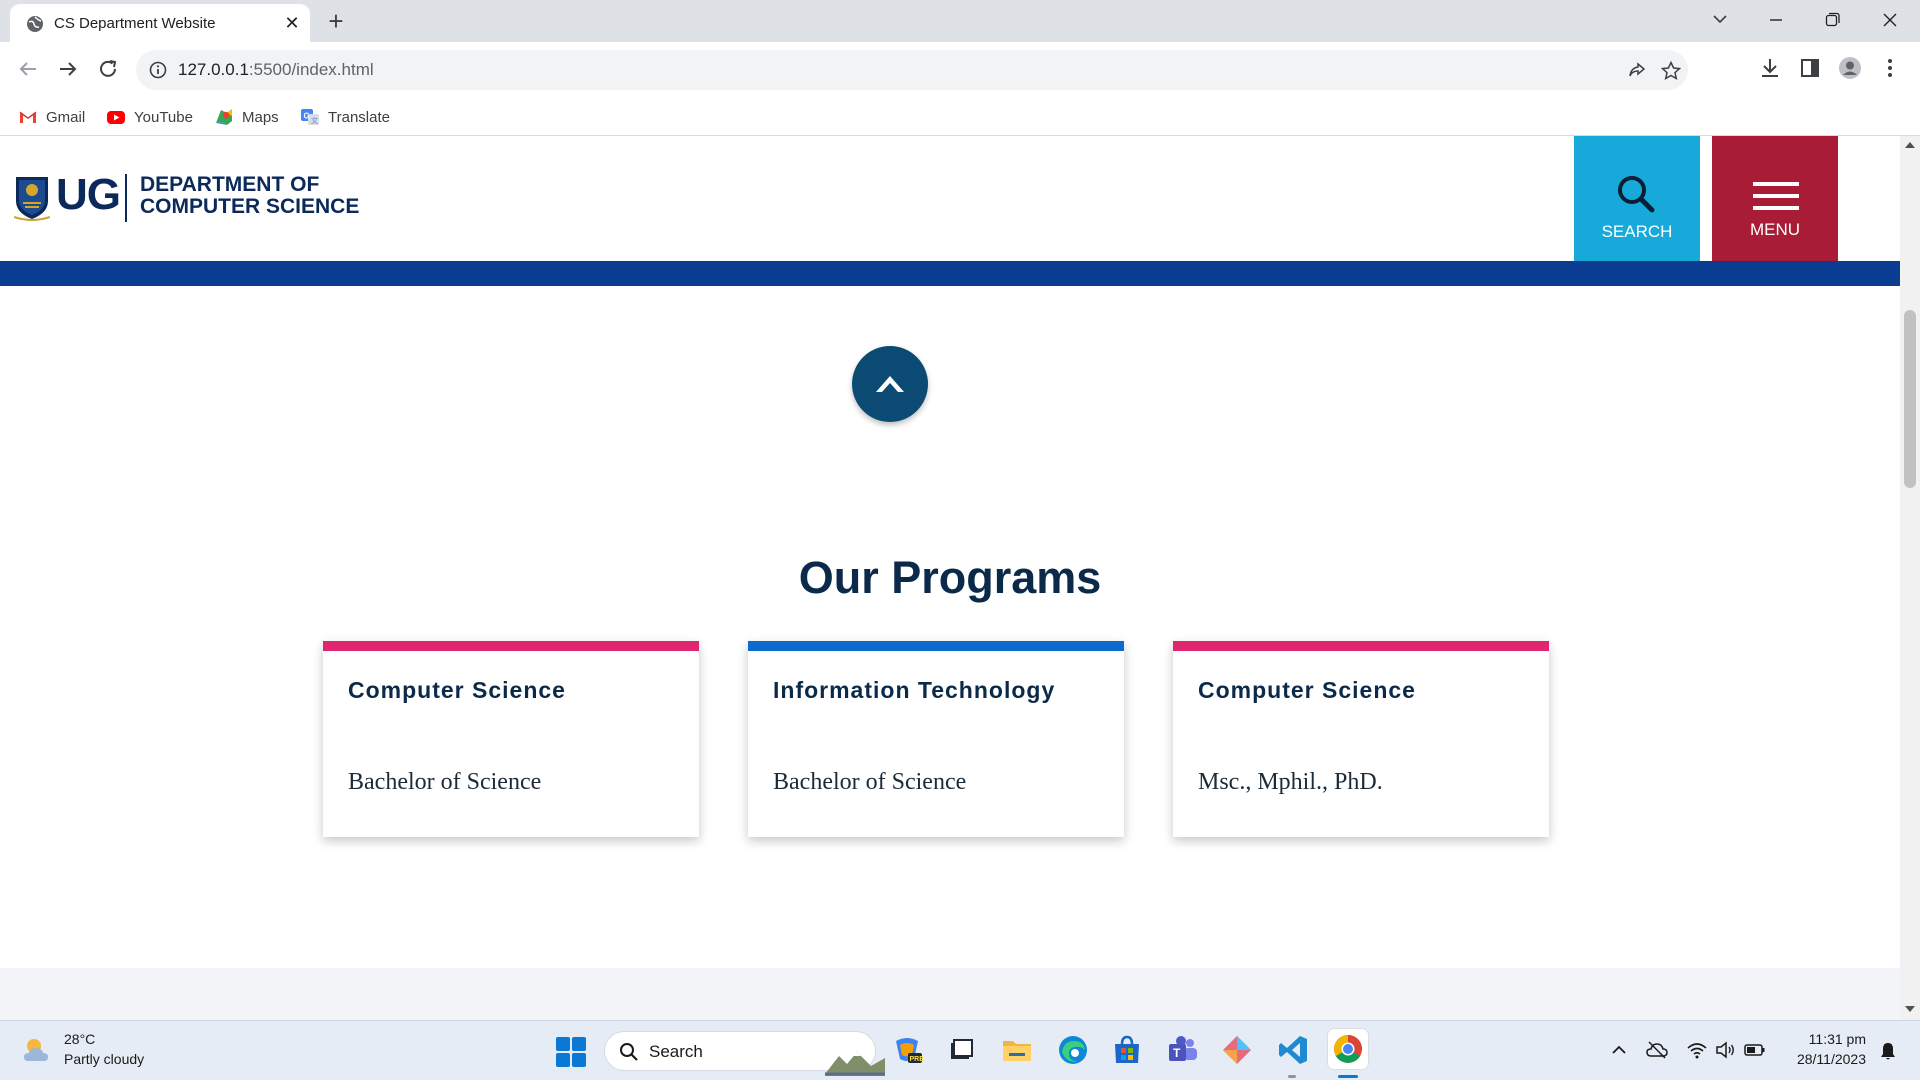 Image resolution: width=1920 pixels, height=1080 pixels. Describe the element at coordinates (224, 117) in the screenshot. I see `maps-icon` at that location.